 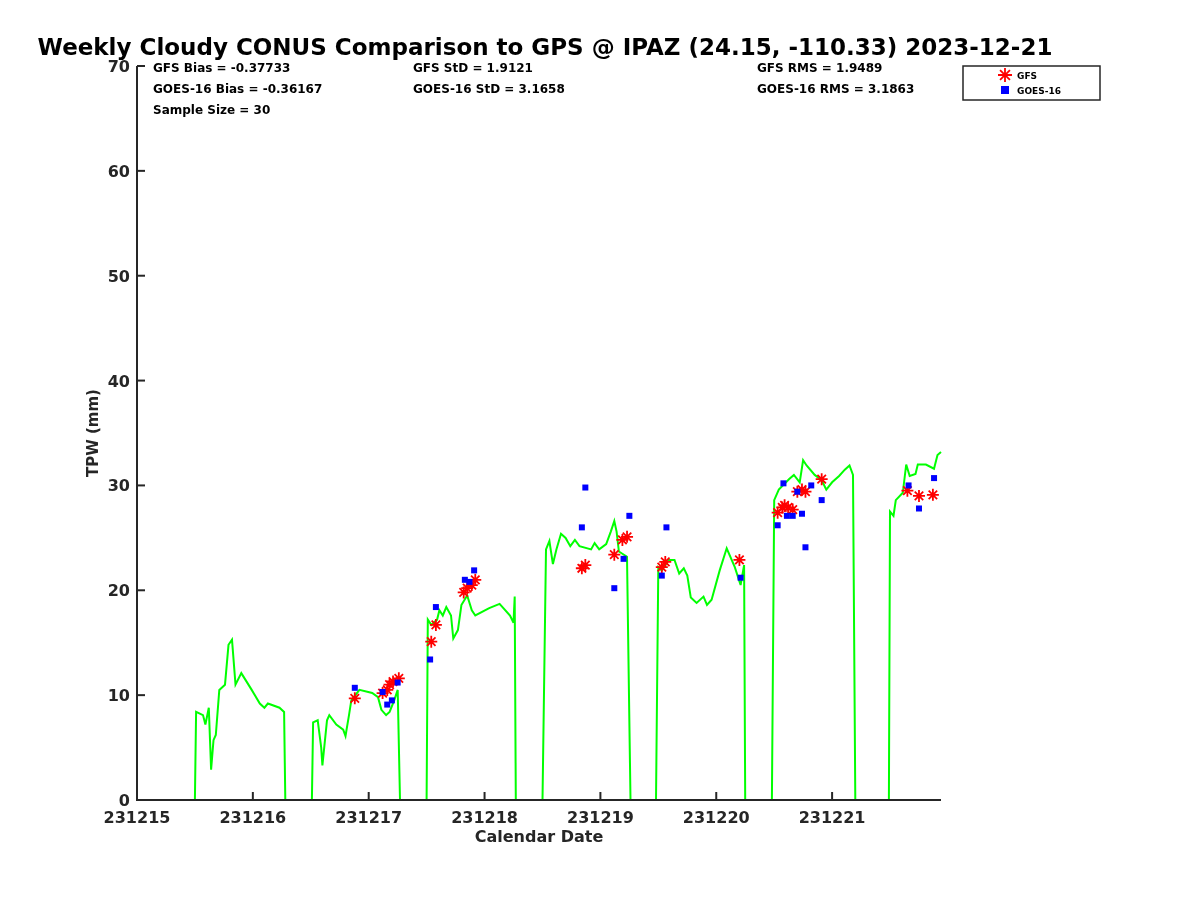 I want to click on stat-text: GFS Bias = -0.37733, so click(x=222, y=68).